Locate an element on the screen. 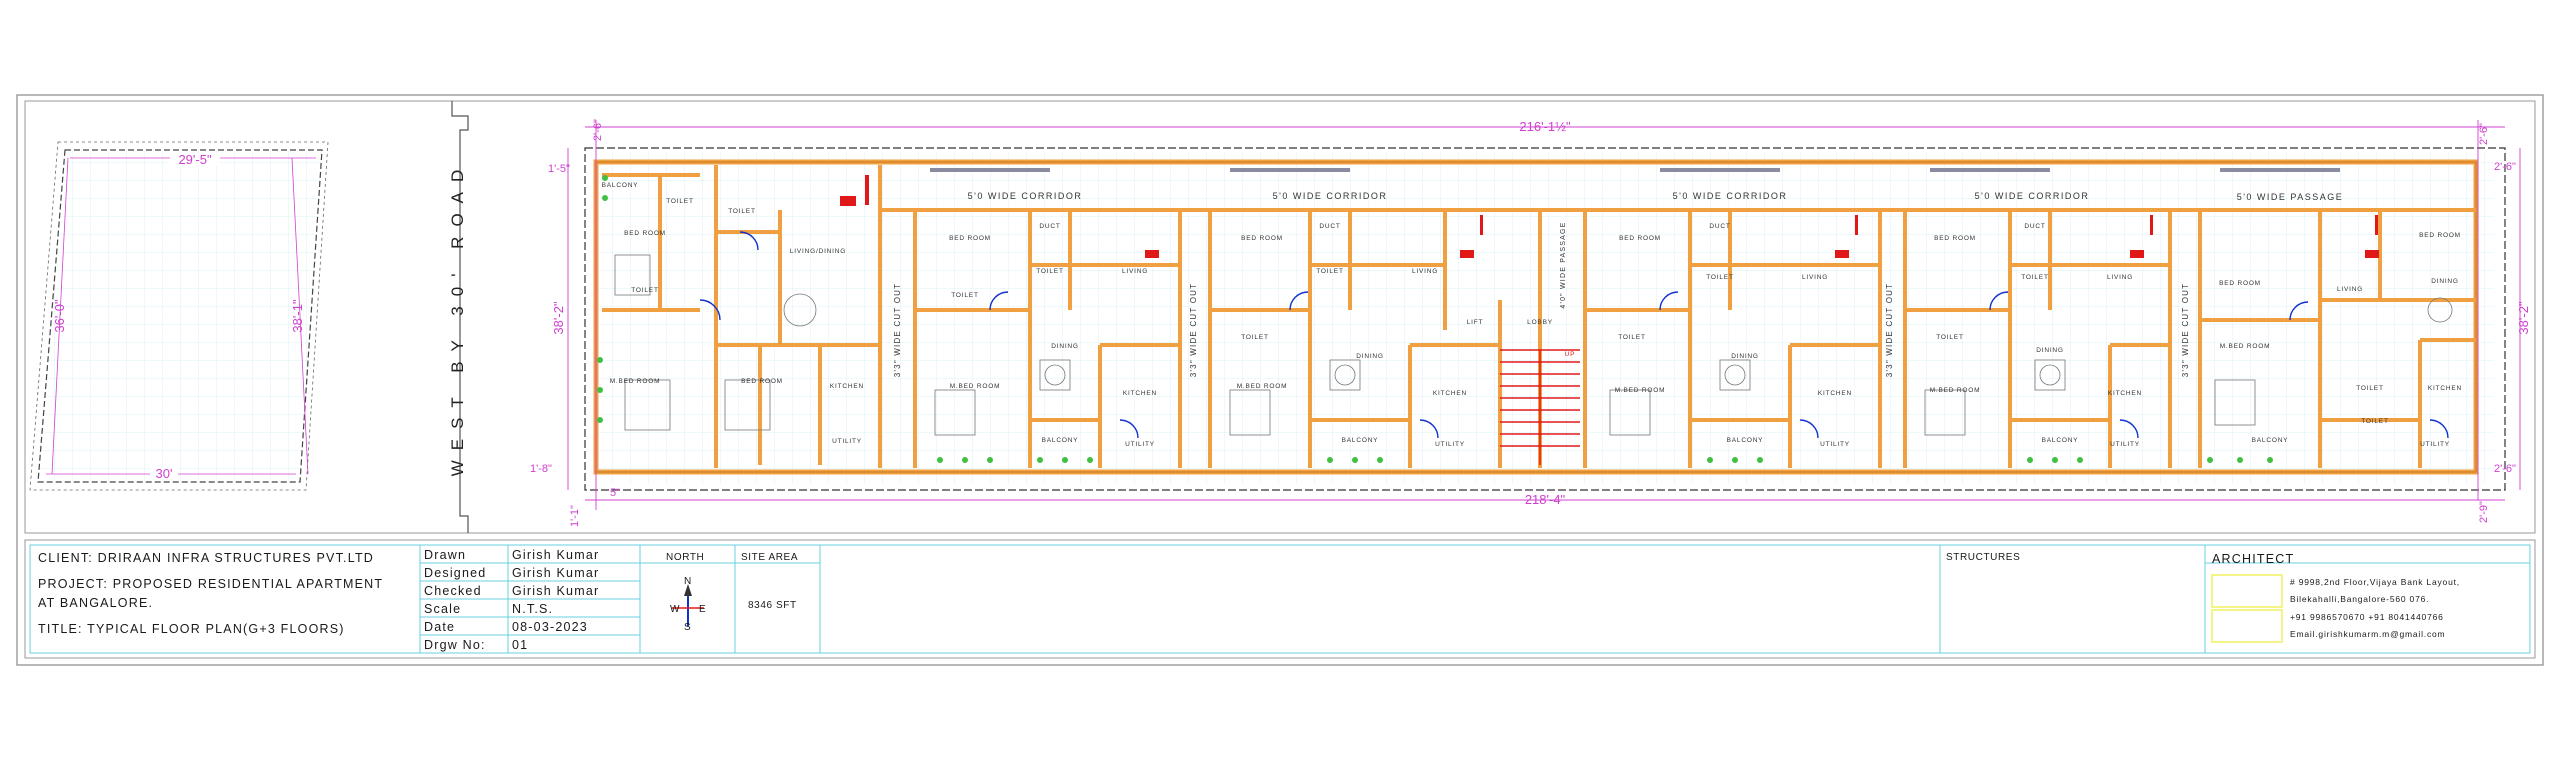 Image resolution: width=2560 pixels, height=773 pixels. info-scale-label: Scale is located at coordinates (443, 609).